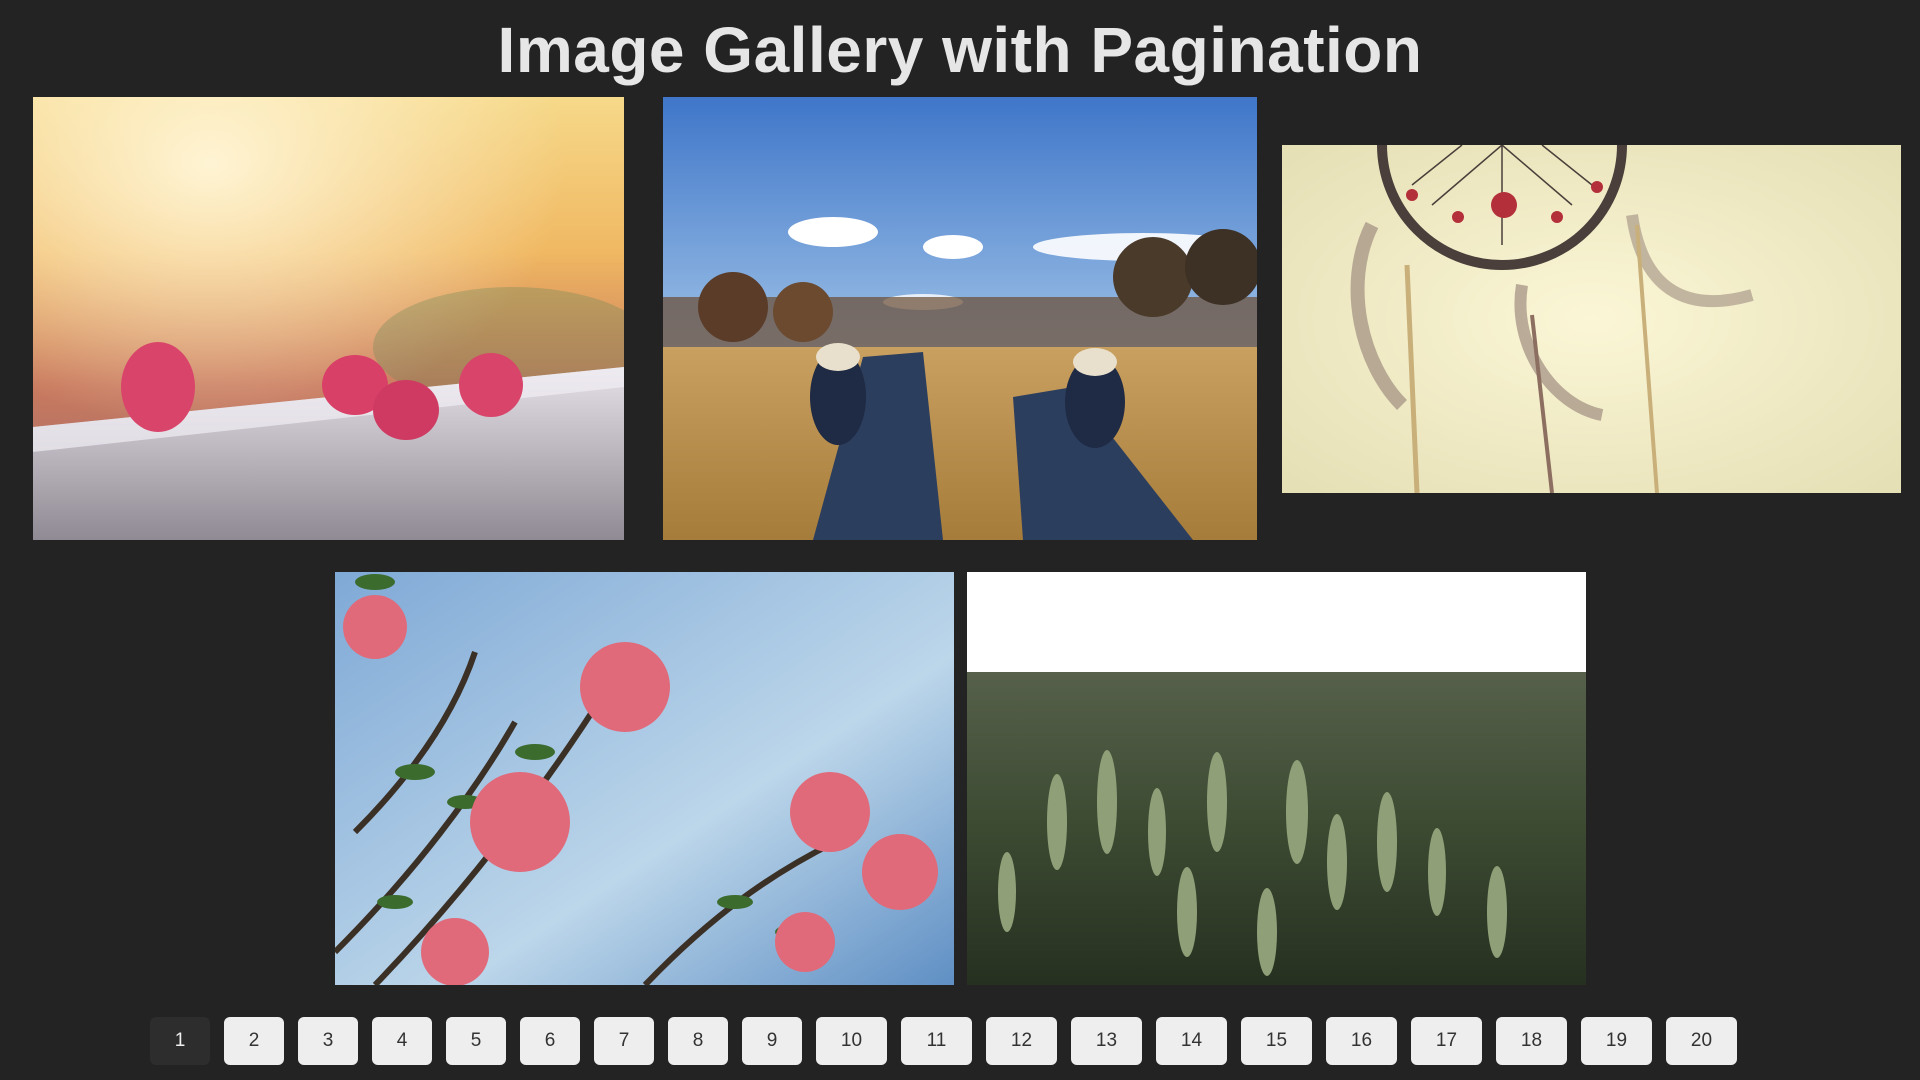 This screenshot has width=1920, height=1080. What do you see at coordinates (1361, 1041) in the screenshot?
I see `page-button-16: 16` at bounding box center [1361, 1041].